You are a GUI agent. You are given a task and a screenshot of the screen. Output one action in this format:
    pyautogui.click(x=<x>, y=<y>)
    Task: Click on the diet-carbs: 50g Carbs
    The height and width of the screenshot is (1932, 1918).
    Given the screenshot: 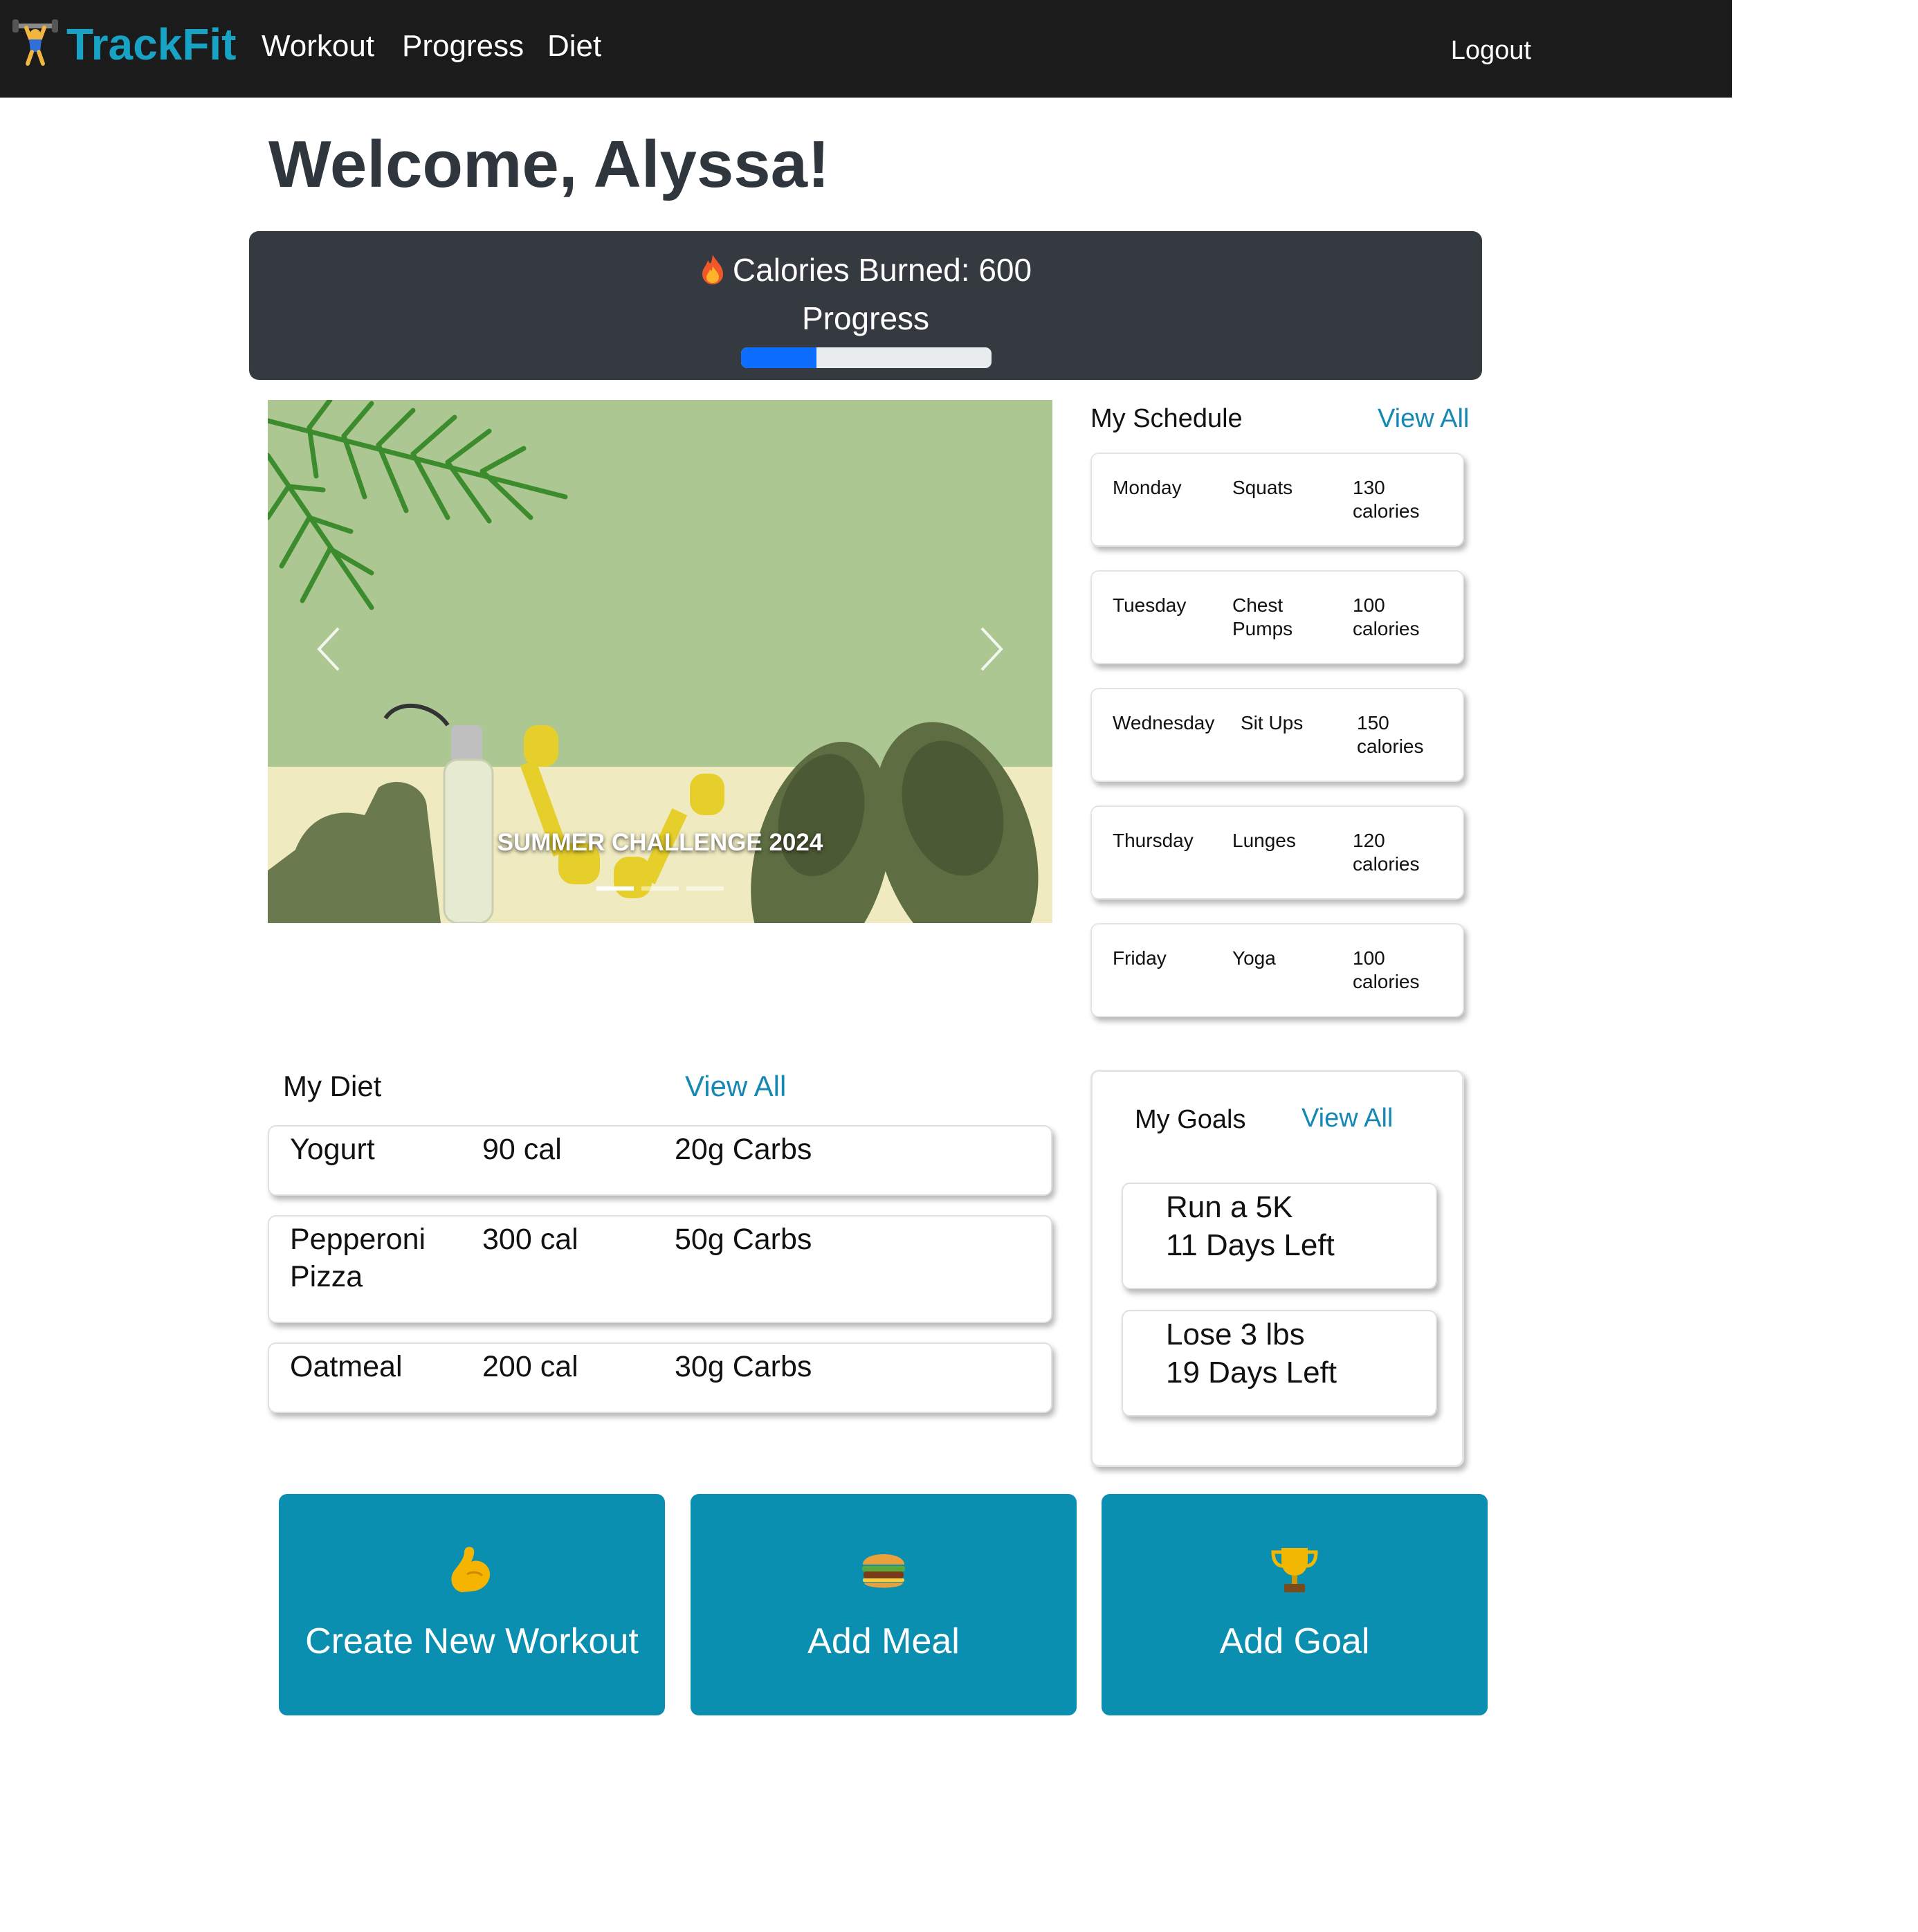 What is the action you would take?
    pyautogui.click(x=743, y=1239)
    